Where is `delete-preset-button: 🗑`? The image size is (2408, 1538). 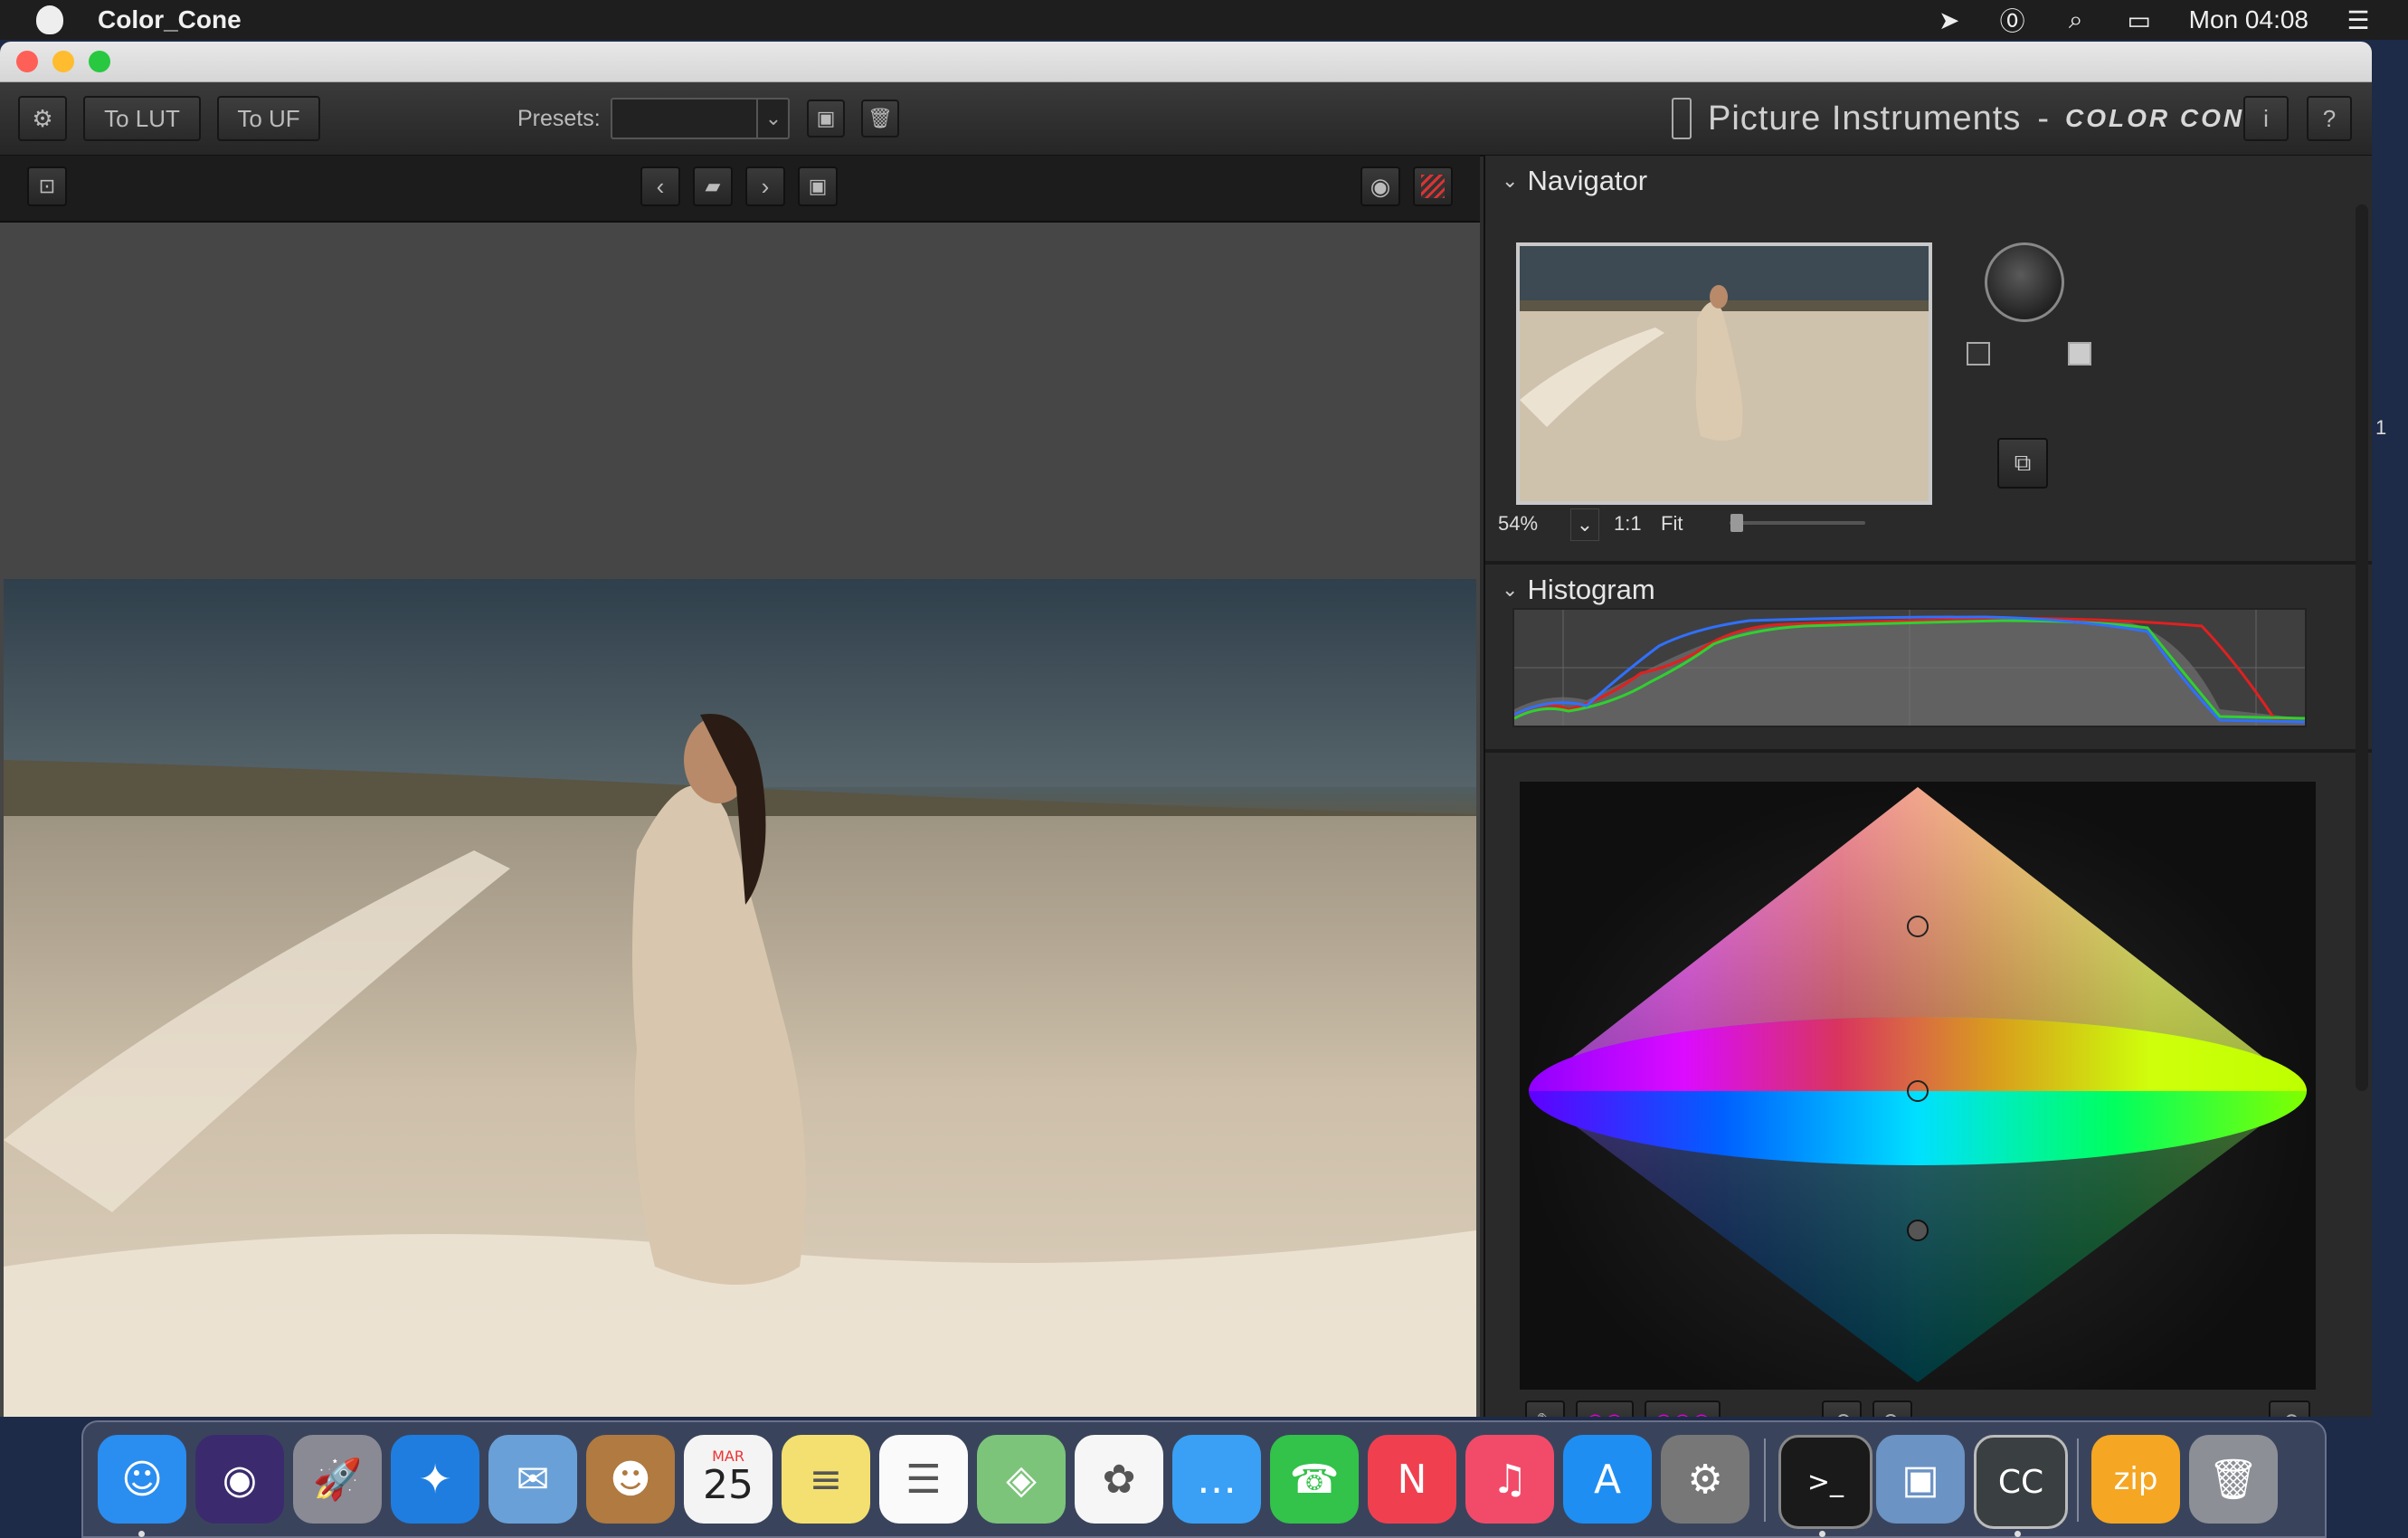
delete-preset-button: 🗑 is located at coordinates (880, 119).